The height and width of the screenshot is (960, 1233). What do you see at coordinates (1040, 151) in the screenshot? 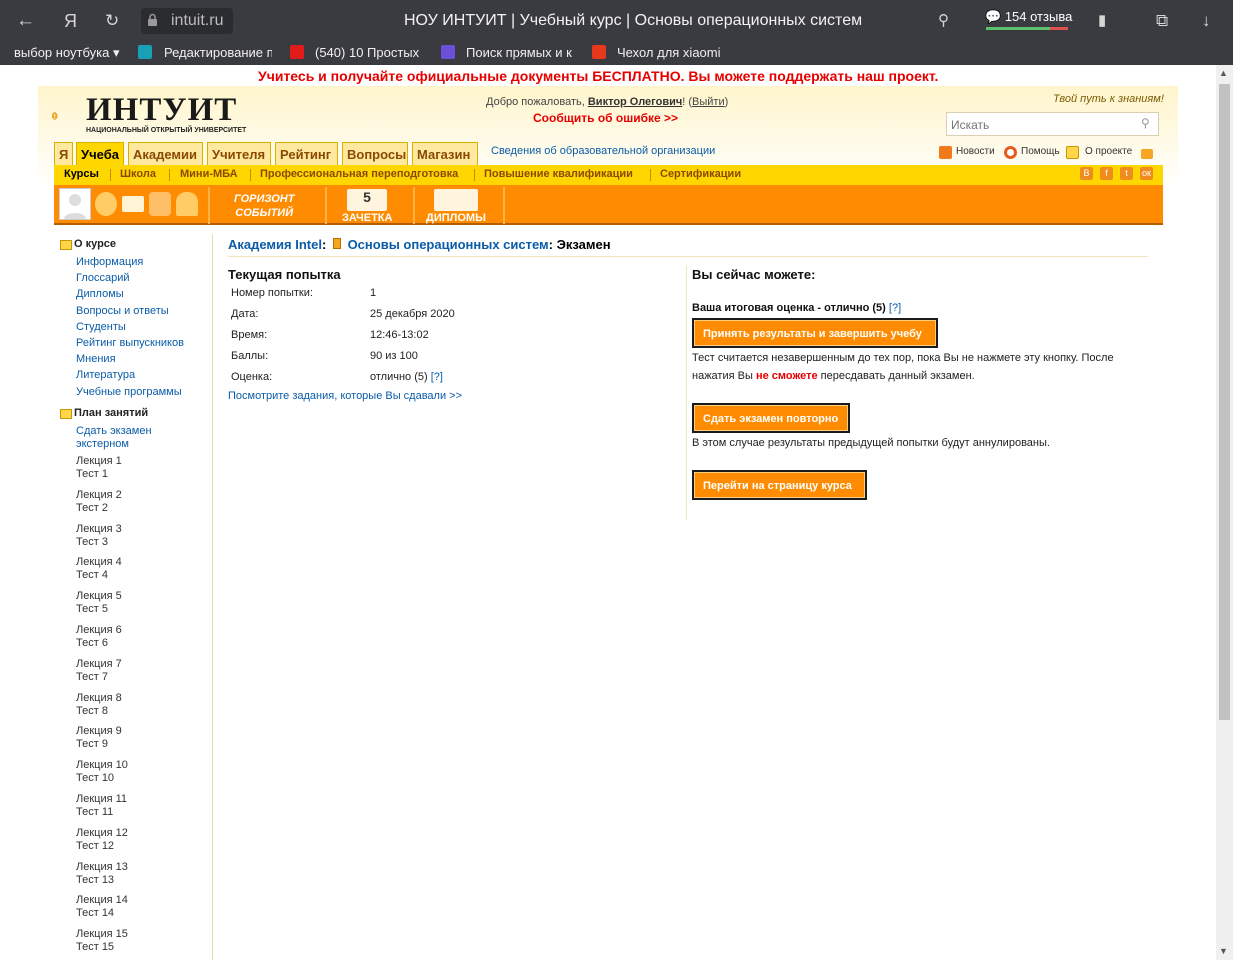
I see `help-link: Помощь` at bounding box center [1040, 151].